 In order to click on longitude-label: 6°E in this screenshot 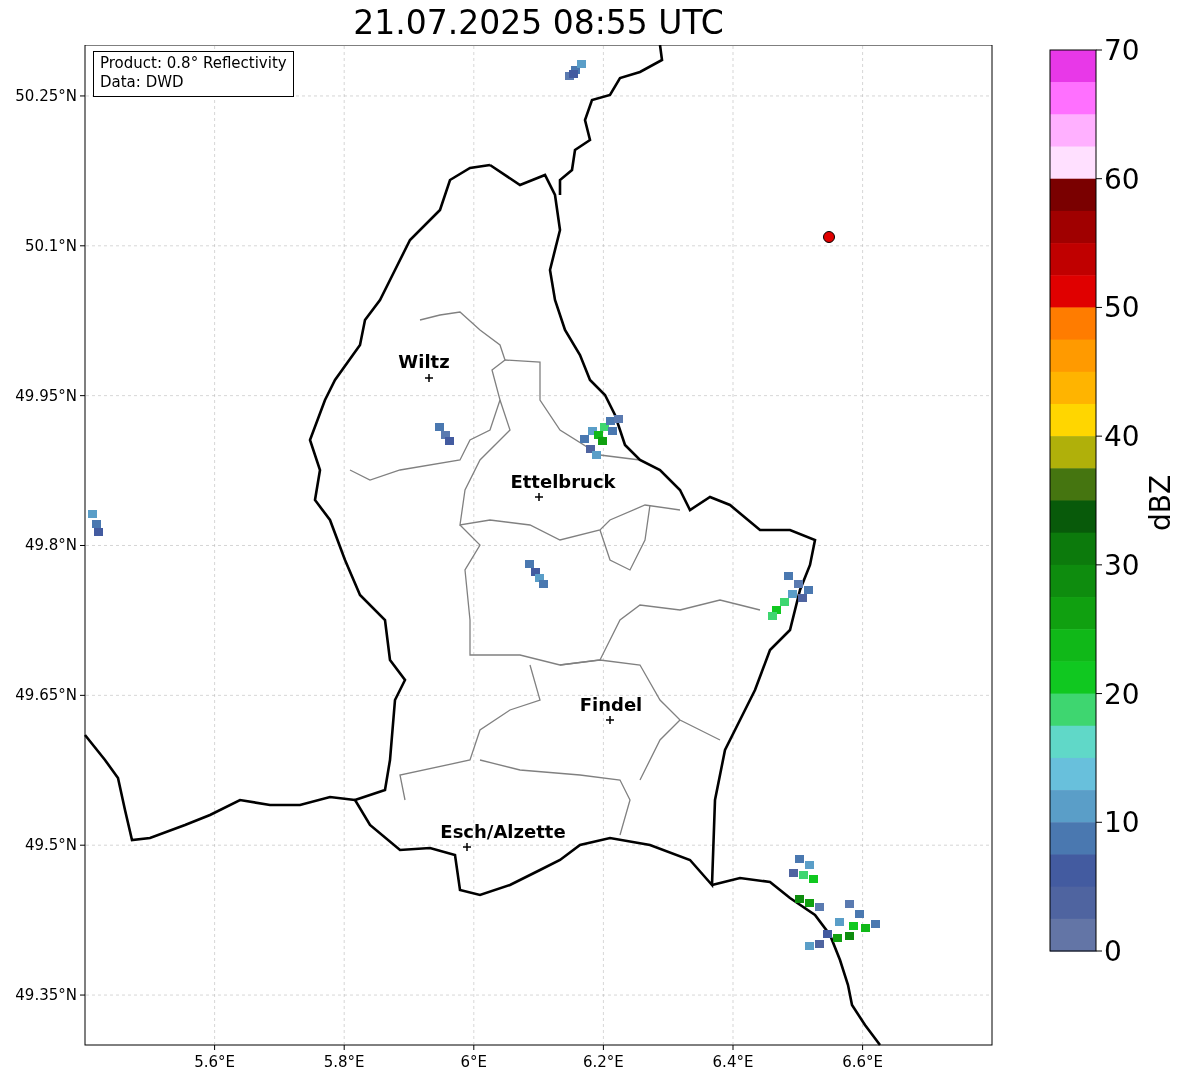, I will do `click(474, 1062)`.